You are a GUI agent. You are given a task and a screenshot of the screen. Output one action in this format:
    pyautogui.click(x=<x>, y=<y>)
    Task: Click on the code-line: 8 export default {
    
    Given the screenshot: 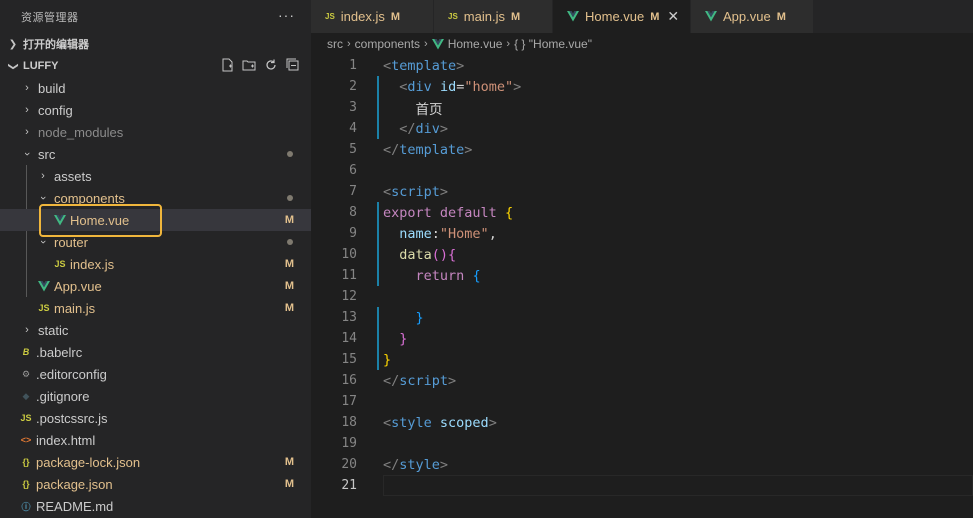 What is the action you would take?
    pyautogui.click(x=642, y=212)
    